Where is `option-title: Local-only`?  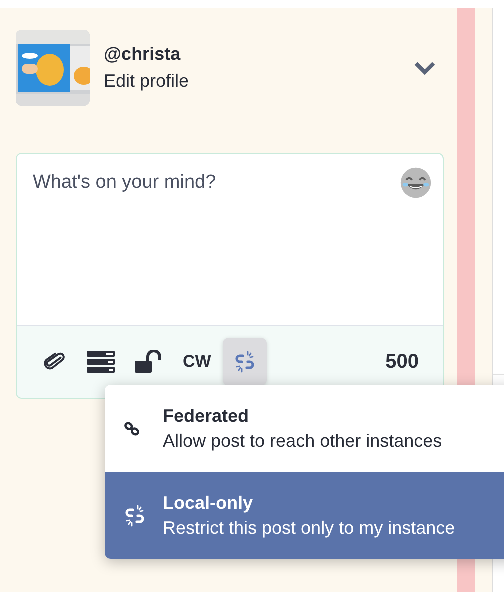 option-title: Local-only is located at coordinates (208, 503).